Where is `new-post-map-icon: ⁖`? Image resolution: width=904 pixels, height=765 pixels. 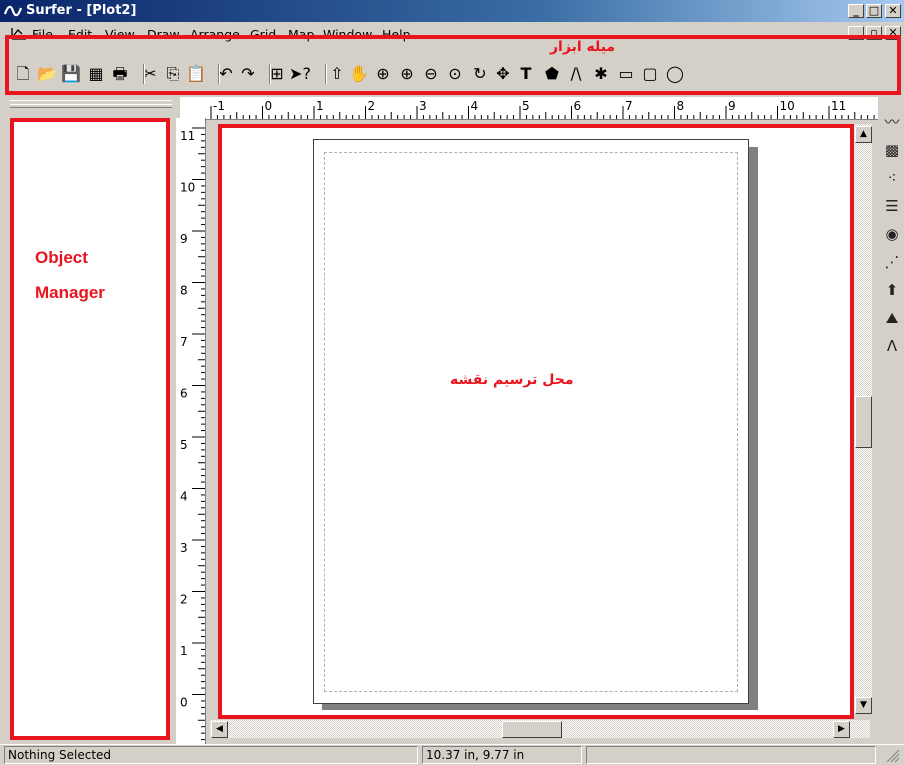 new-post-map-icon: ⁖ is located at coordinates (892, 178).